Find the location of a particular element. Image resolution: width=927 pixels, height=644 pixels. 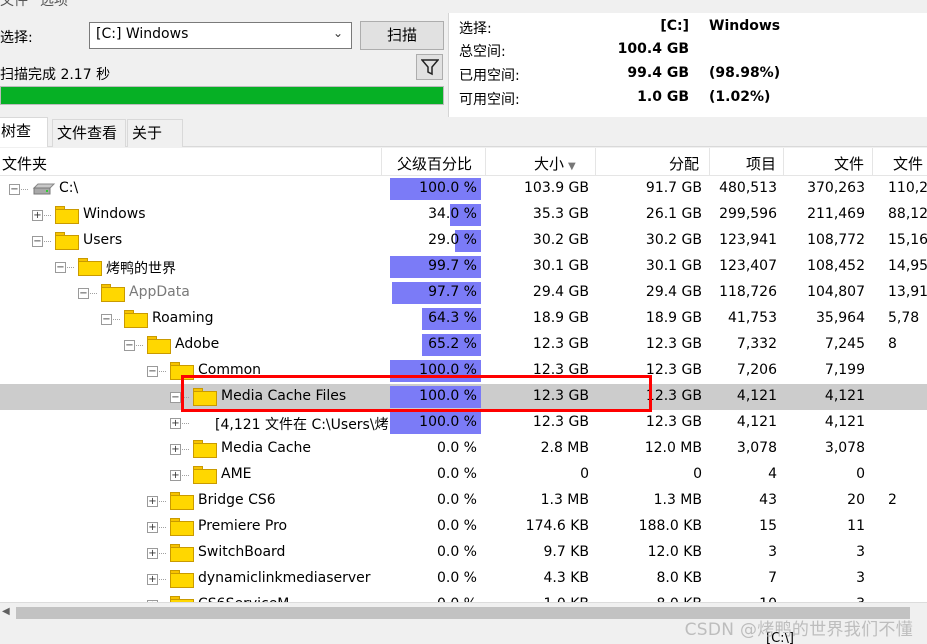

sort-desc-icon: ▼ is located at coordinates (572, 166).